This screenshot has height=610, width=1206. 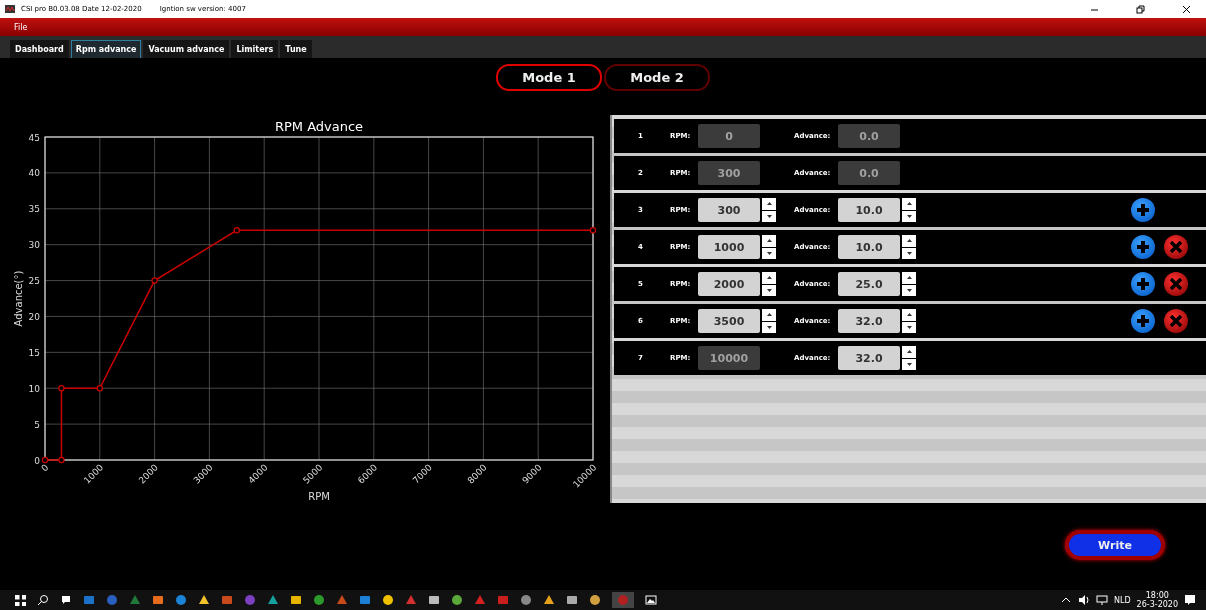 What do you see at coordinates (34, 352) in the screenshot?
I see `y-tick-label: 15` at bounding box center [34, 352].